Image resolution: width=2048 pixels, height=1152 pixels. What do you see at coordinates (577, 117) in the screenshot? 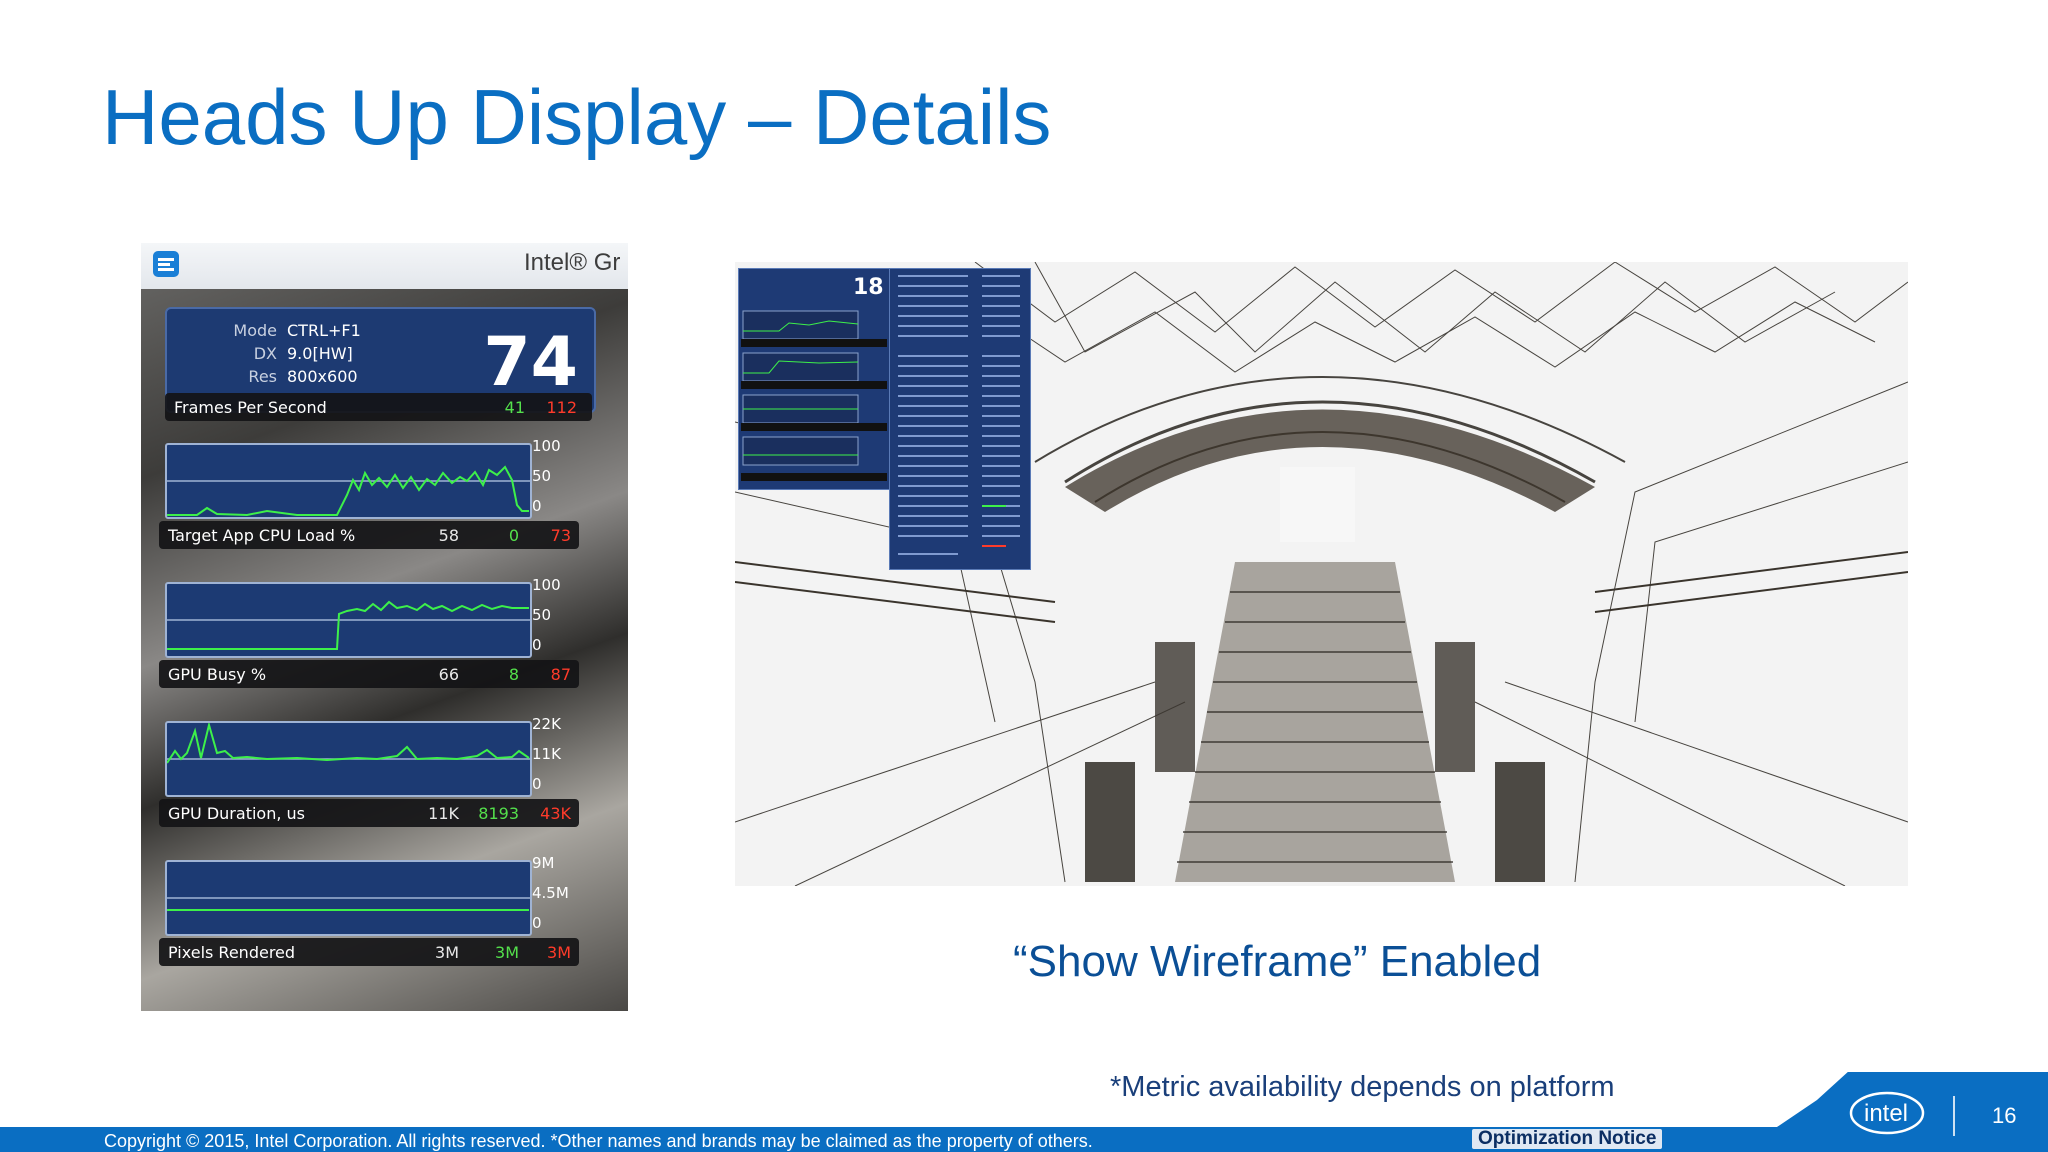
I see `slide-title: Heads Up Display – Details` at bounding box center [577, 117].